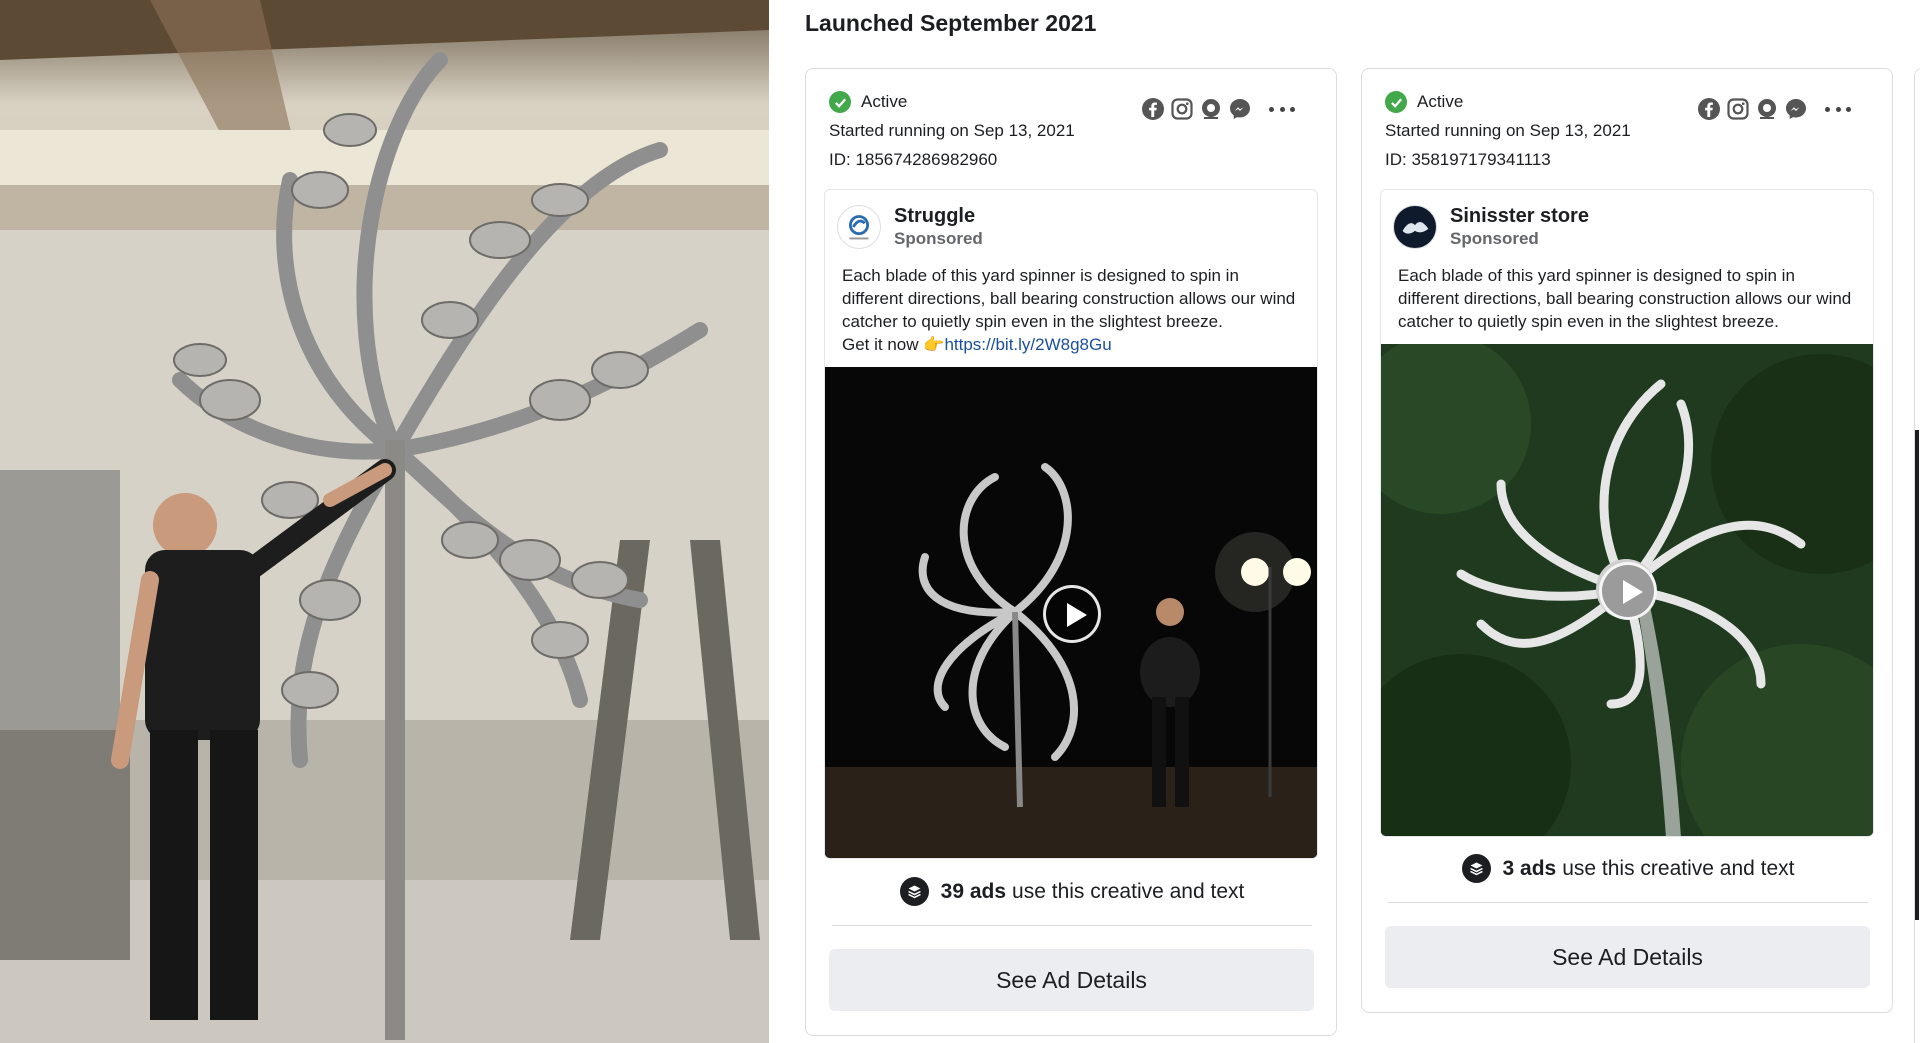  I want to click on ad-id: ID: 358197179341113, so click(1468, 159).